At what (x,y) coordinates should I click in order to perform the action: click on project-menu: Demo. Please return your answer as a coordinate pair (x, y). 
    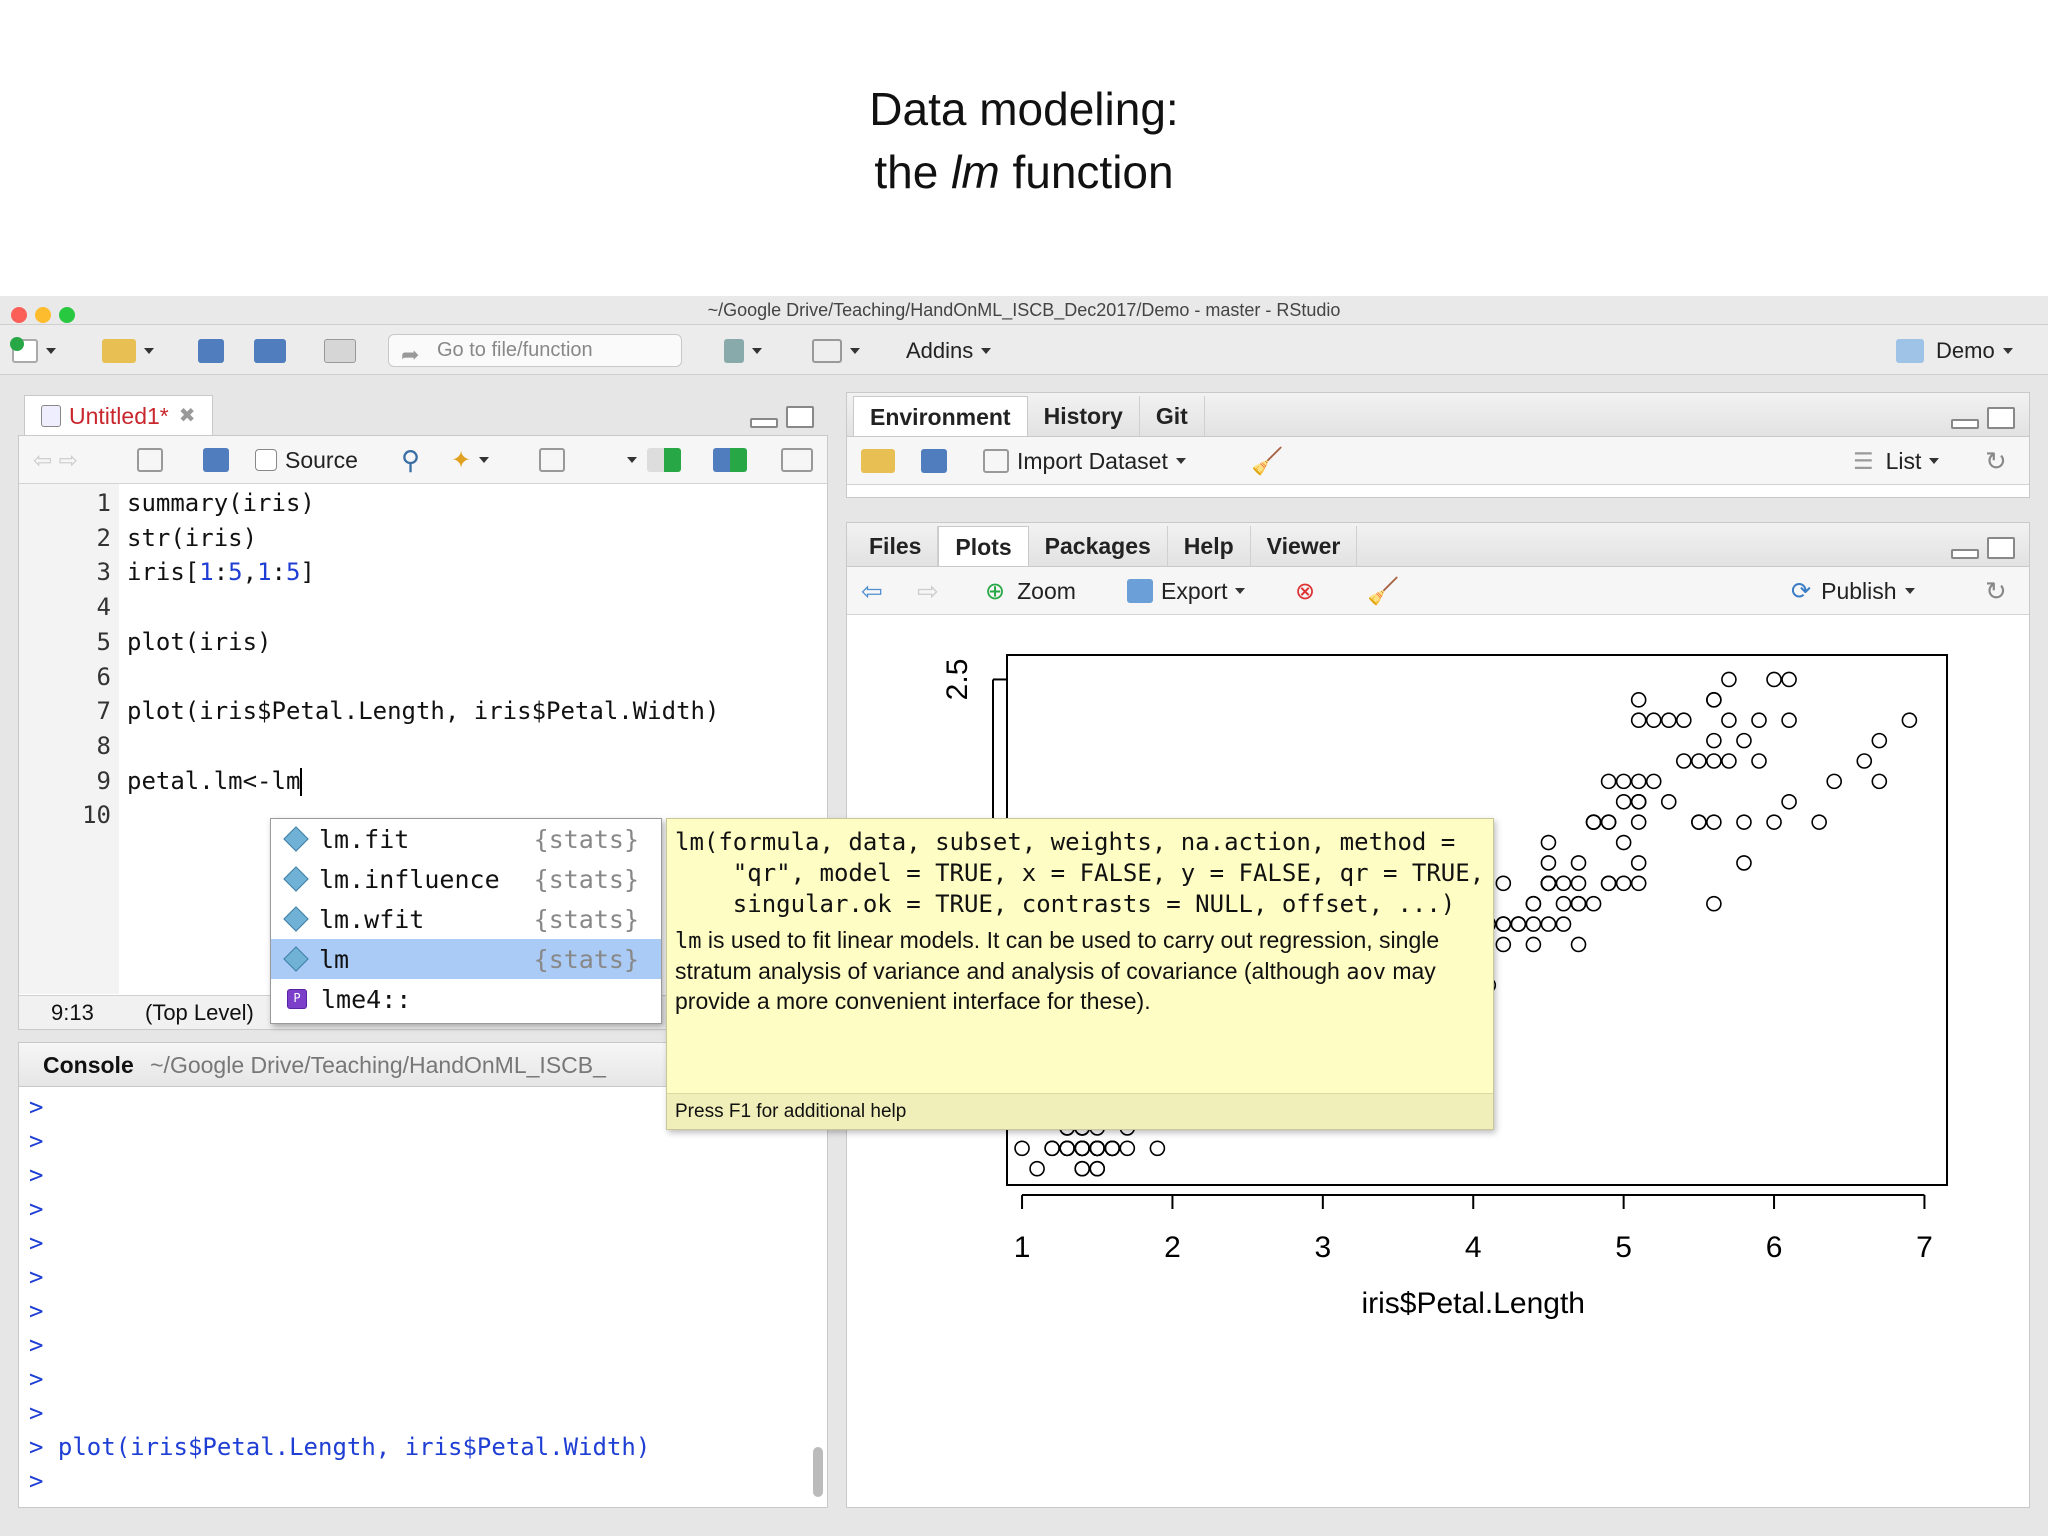
    Looking at the image, I should click on (1954, 351).